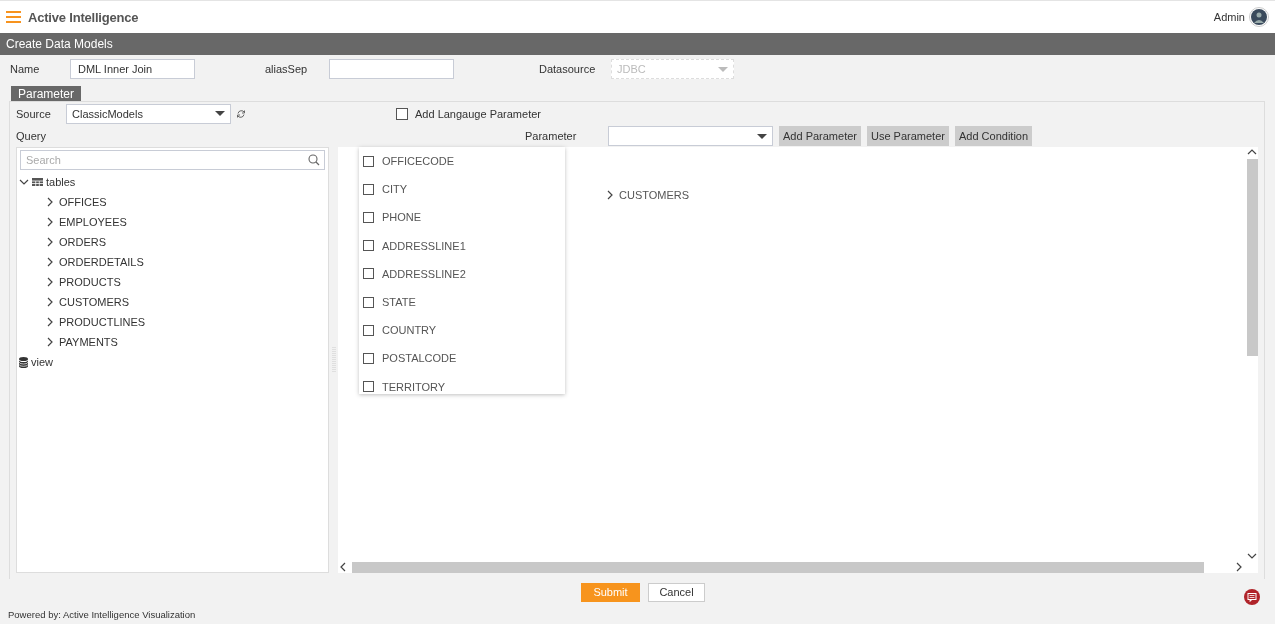 The height and width of the screenshot is (624, 1275). What do you see at coordinates (993, 136) in the screenshot?
I see `toolbar-button: Add Condition` at bounding box center [993, 136].